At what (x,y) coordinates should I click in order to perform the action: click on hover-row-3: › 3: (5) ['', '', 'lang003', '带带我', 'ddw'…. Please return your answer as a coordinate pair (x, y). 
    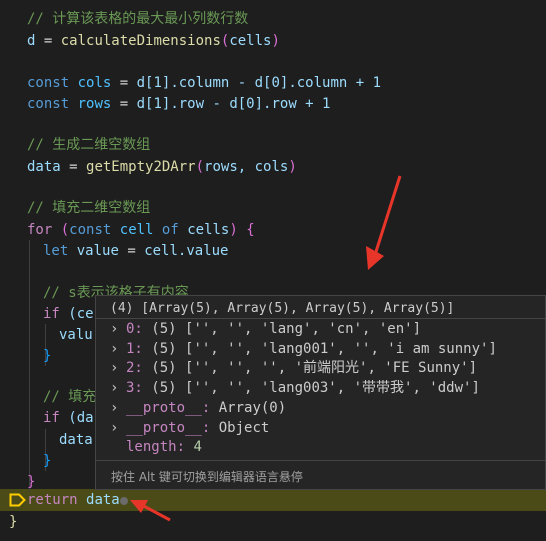
    Looking at the image, I should click on (295, 388).